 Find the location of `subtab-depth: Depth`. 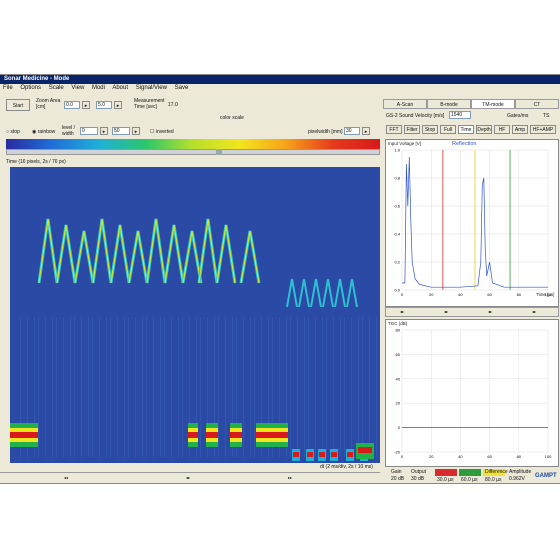

subtab-depth: Depth is located at coordinates (484, 129).